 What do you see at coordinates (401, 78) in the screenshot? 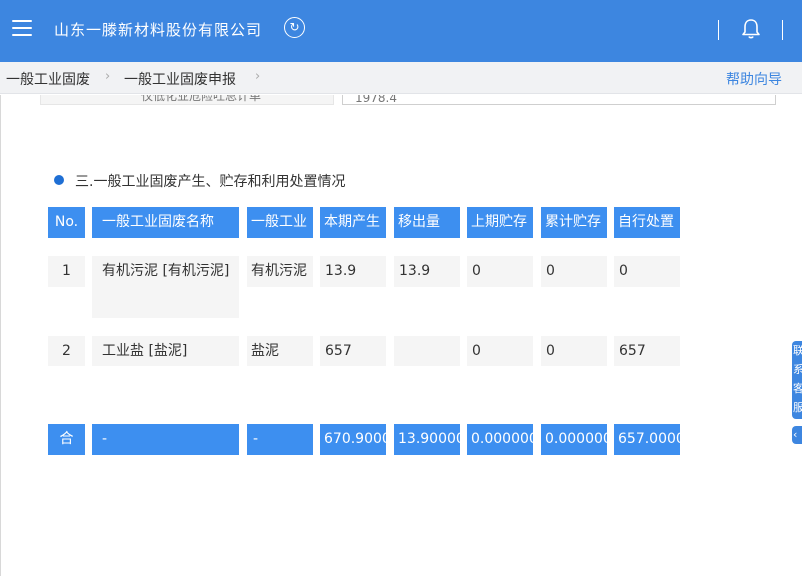
I see `breadcrumb: 一般工业固废 › 一般工业固废申报 › 帮助向导` at bounding box center [401, 78].